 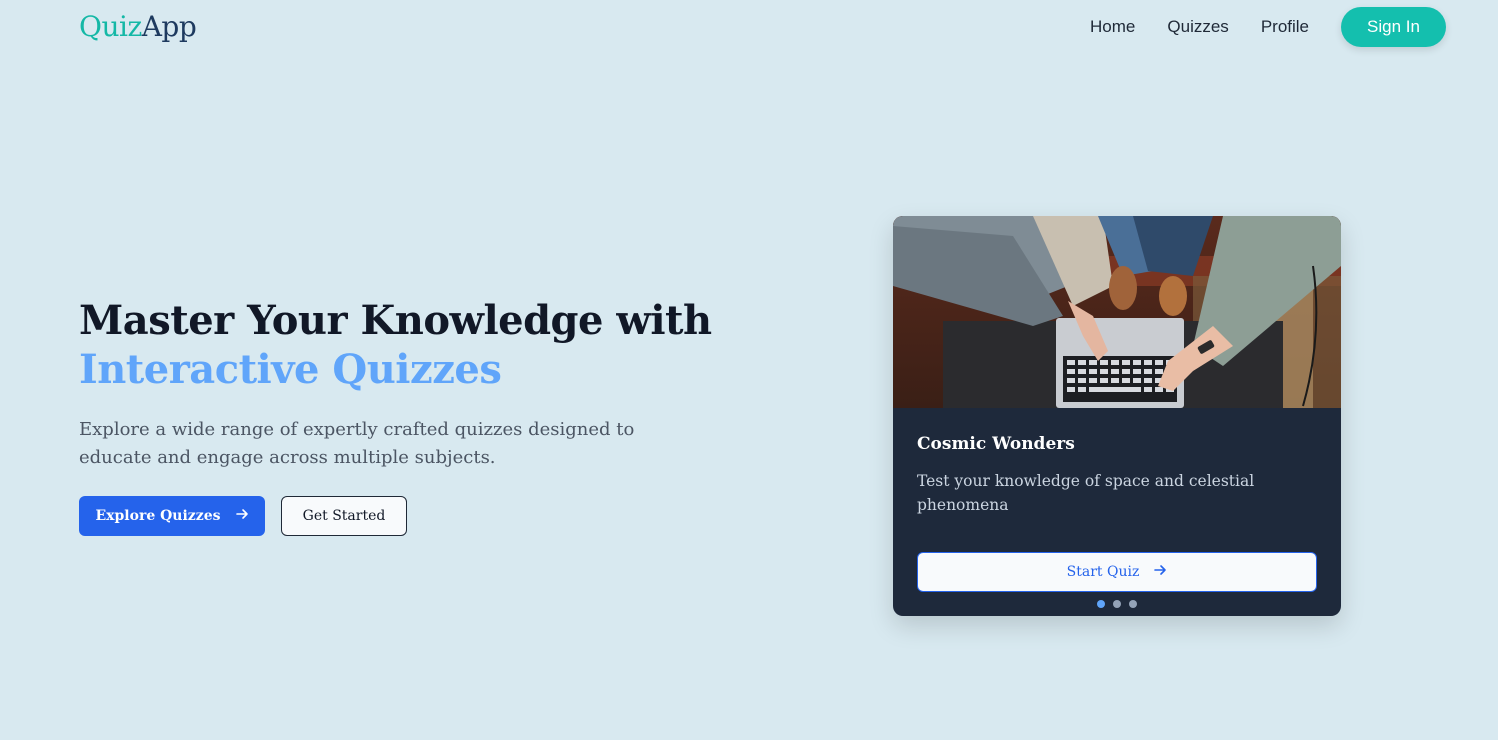 I want to click on carousel-dots, so click(x=1117, y=604).